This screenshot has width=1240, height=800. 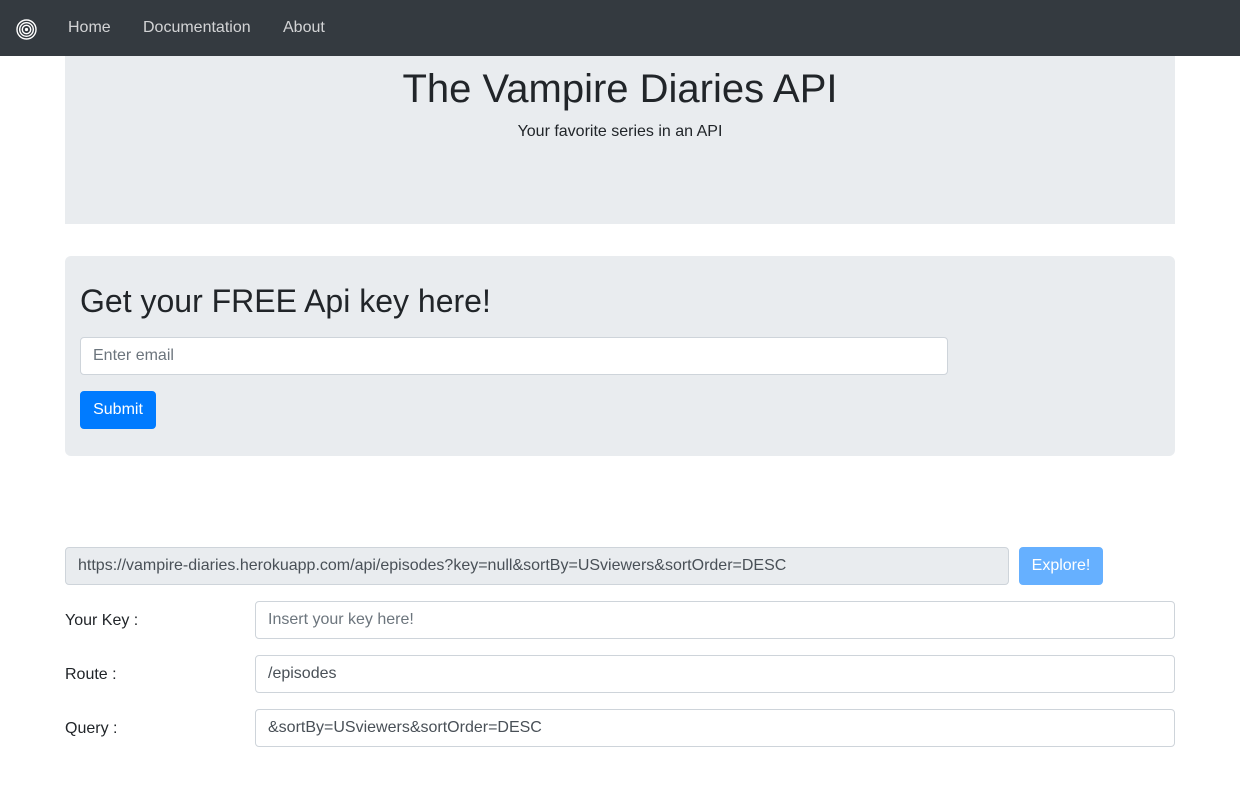 What do you see at coordinates (514, 356) in the screenshot?
I see `email-field` at bounding box center [514, 356].